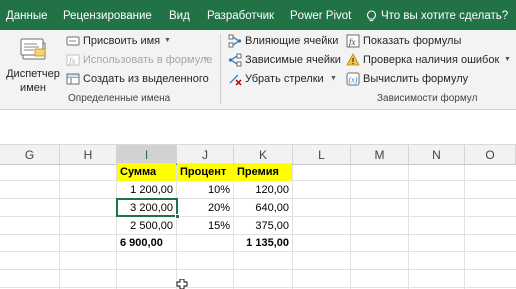 The height and width of the screenshot is (289, 516). What do you see at coordinates (416, 79) in the screenshot?
I see `evaluate-formula-label: Вычислить формулу` at bounding box center [416, 79].